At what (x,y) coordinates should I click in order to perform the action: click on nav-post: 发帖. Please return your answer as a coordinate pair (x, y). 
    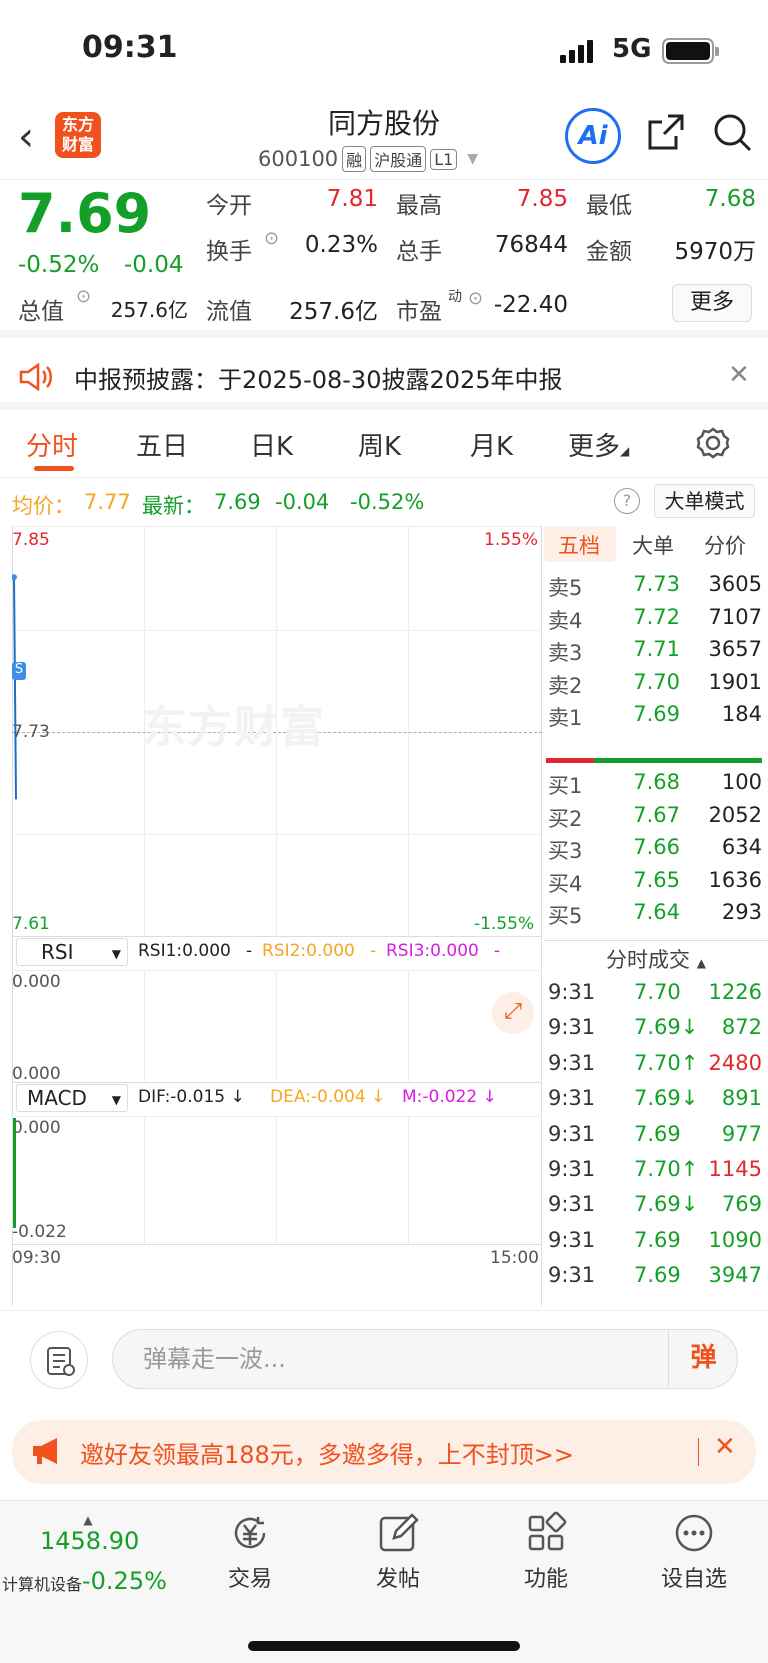
    Looking at the image, I should click on (398, 1552).